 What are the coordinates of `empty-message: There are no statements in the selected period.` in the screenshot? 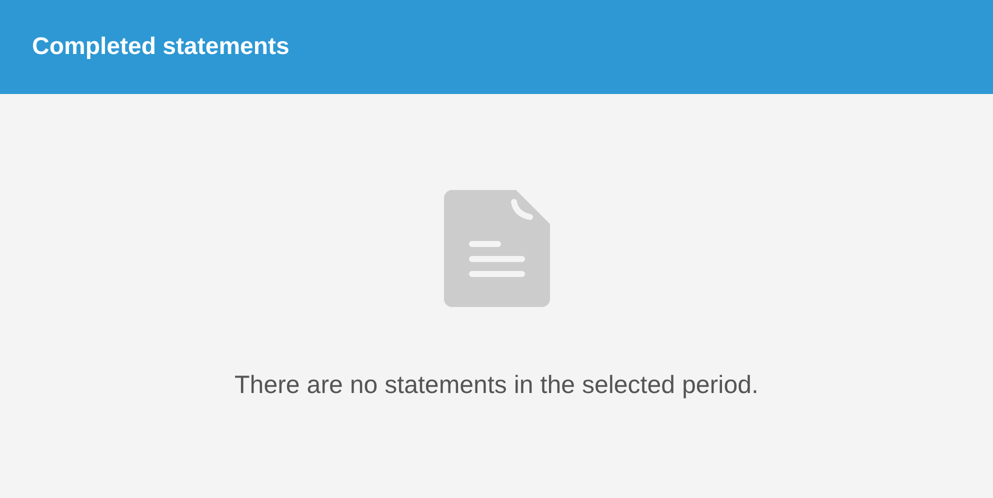 It's located at (496, 385).